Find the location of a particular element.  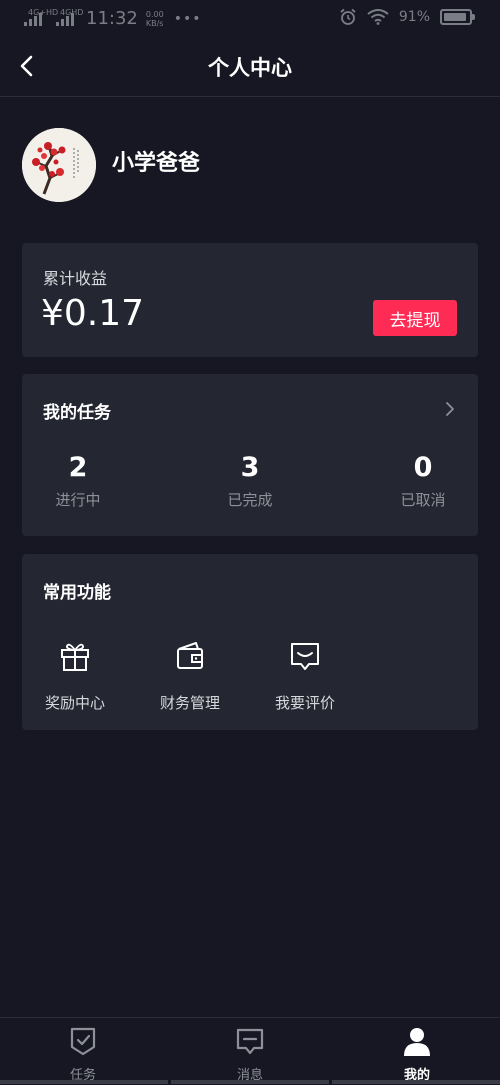

task-stat-label: 进行中 is located at coordinates (78, 500).